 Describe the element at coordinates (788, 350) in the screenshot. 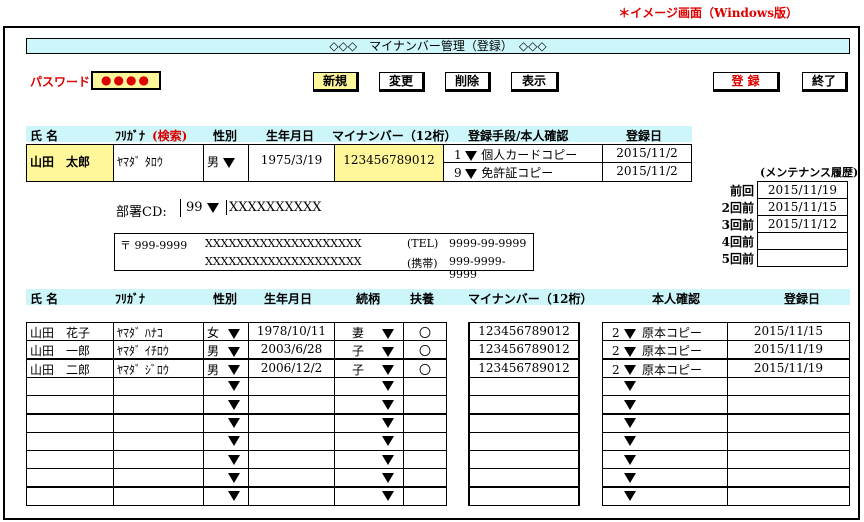

I see `family-date-field: 2015/11/19` at that location.